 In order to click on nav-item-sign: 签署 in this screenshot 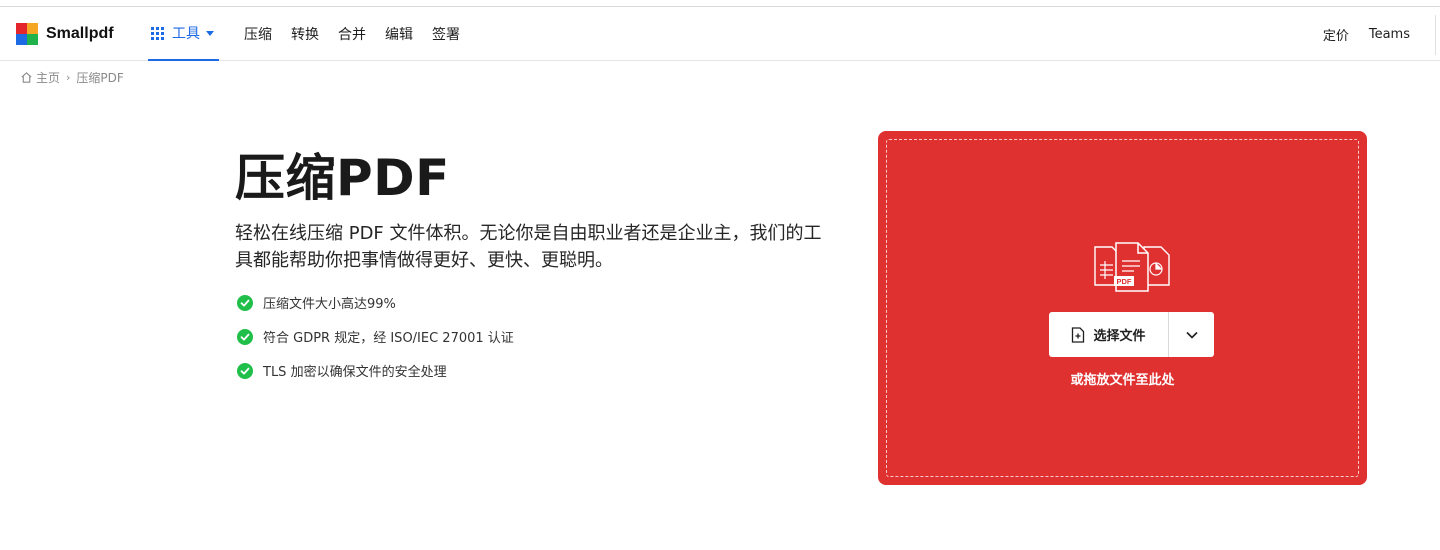, I will do `click(446, 34)`.